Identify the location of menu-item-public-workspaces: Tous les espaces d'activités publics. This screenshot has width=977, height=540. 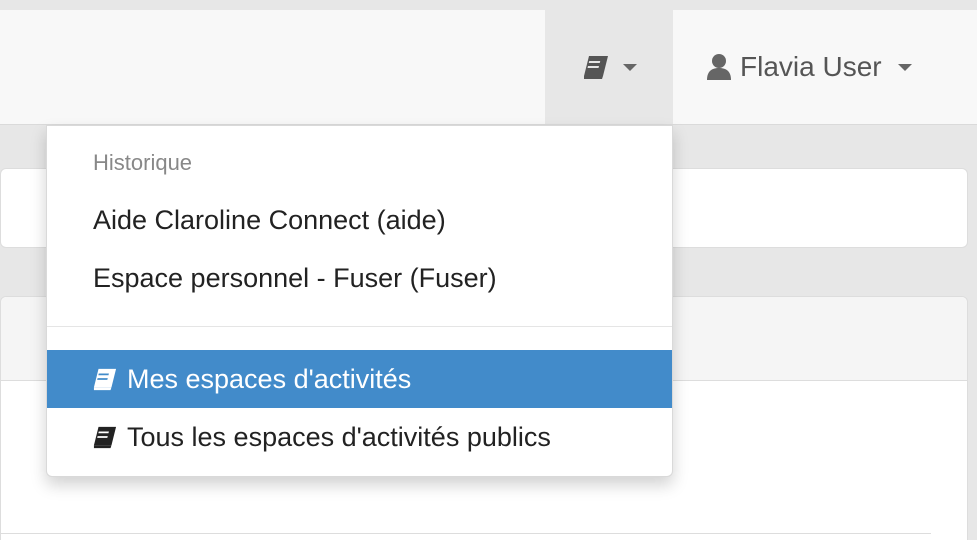
(359, 437).